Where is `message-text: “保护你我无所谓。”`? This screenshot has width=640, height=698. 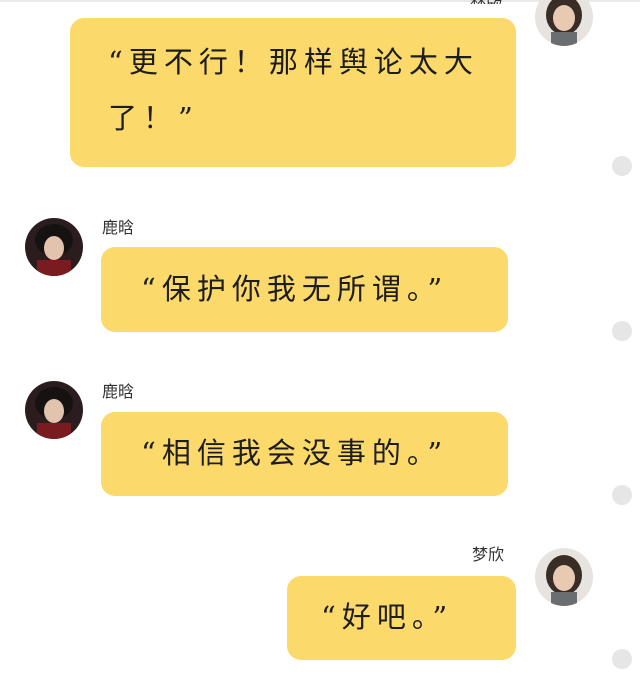 message-text: “保护你我无所谓。” is located at coordinates (295, 289).